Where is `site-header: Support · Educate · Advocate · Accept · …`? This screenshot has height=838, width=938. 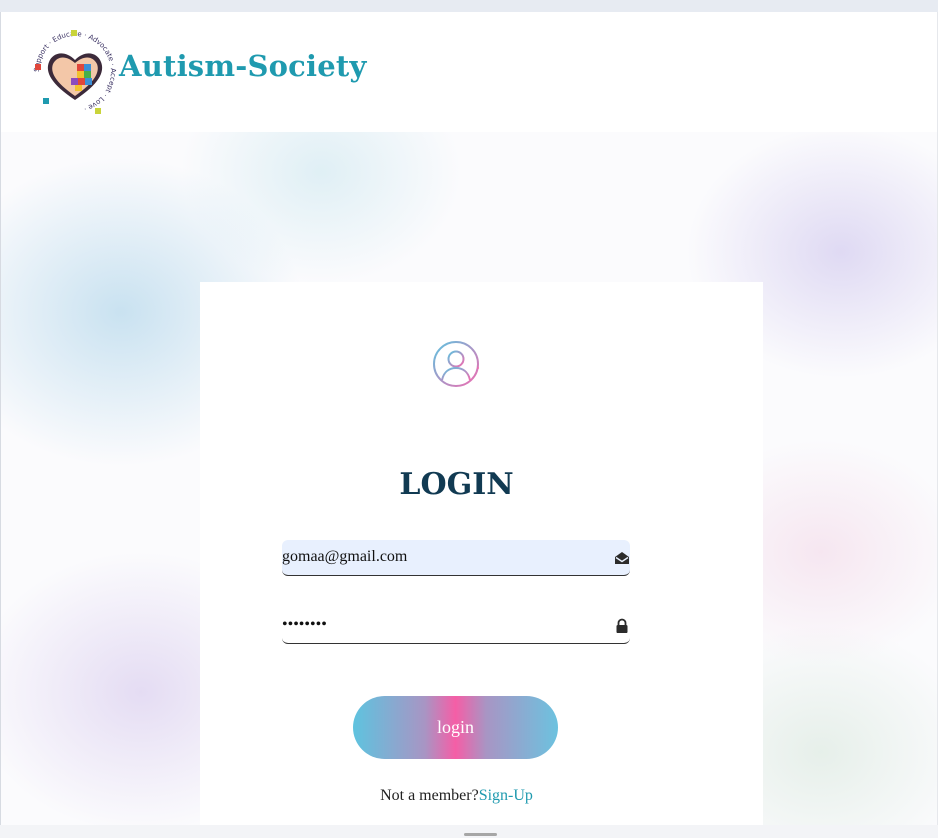
site-header: Support · Educate · Advocate · Accept · … is located at coordinates (469, 72).